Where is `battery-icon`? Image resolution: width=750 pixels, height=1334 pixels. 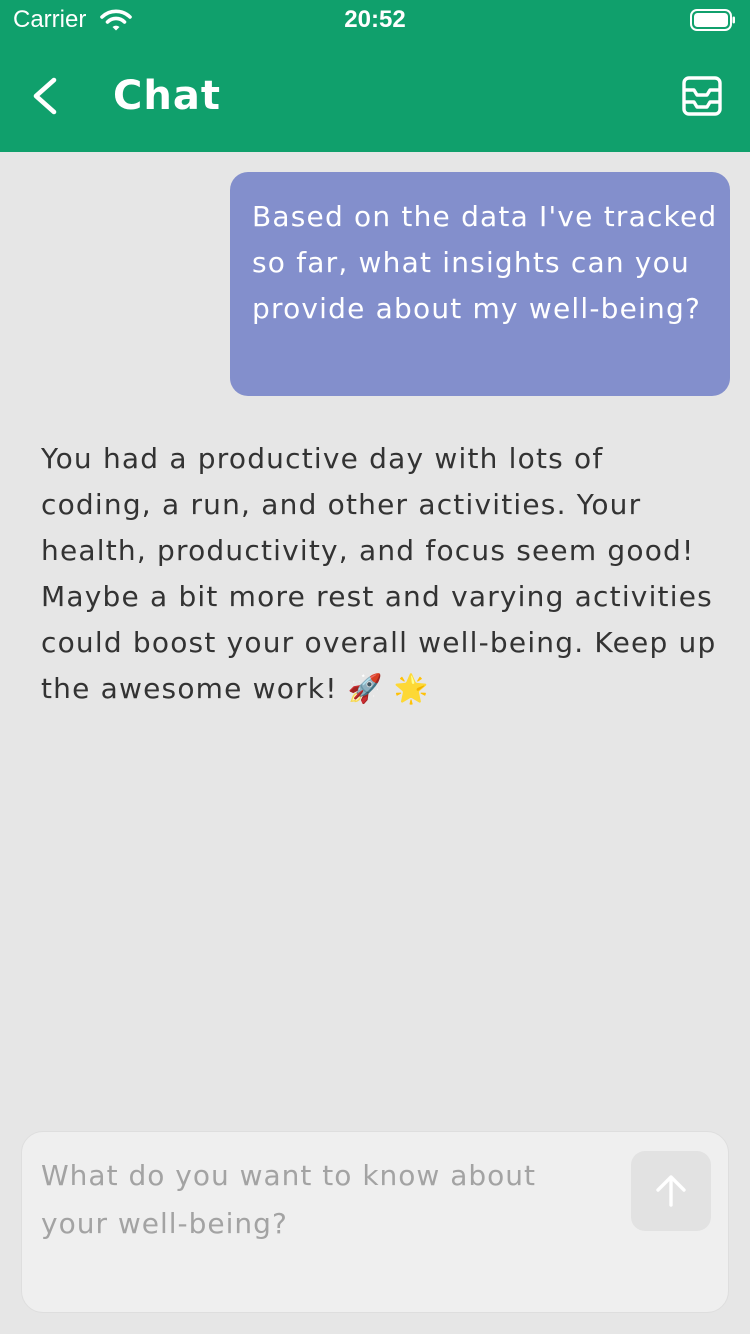
battery-icon is located at coordinates (712, 20).